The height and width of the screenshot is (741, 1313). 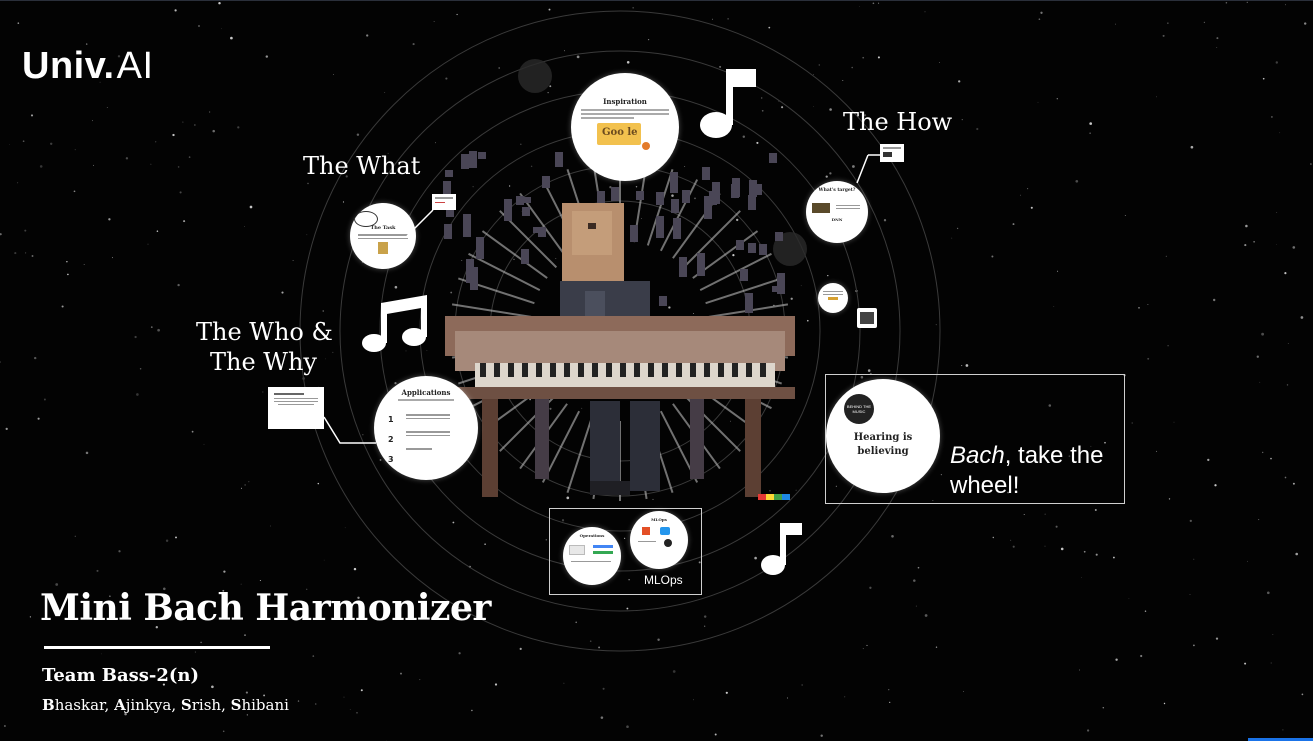 I want to click on speech-bubble-icon, so click(x=366, y=219).